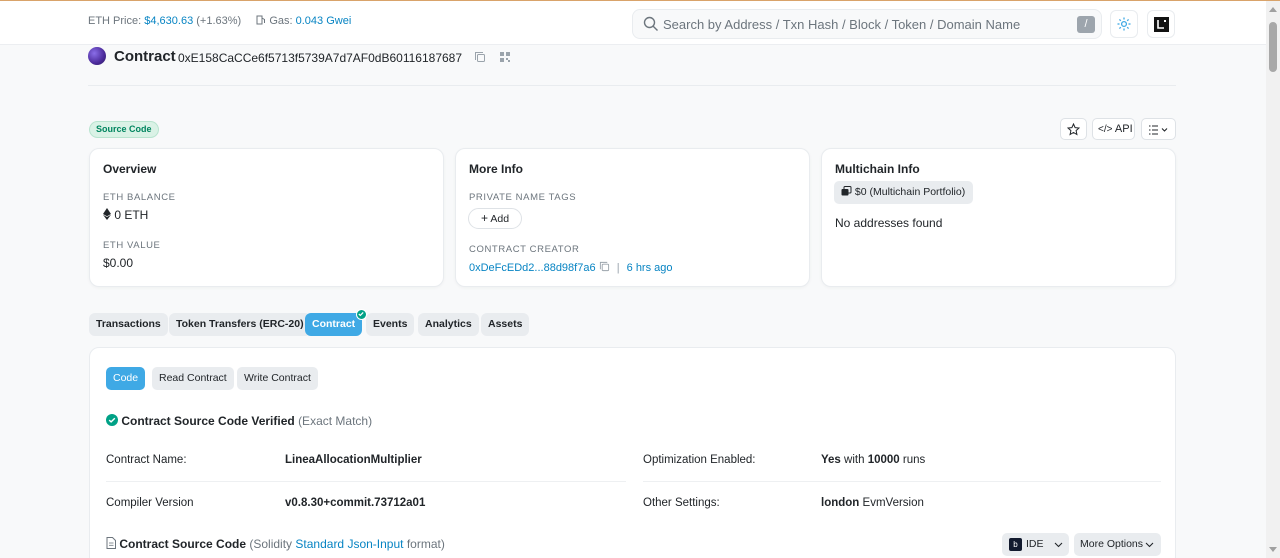 The height and width of the screenshot is (558, 1280). I want to click on tab-transactions: Transactions, so click(128, 324).